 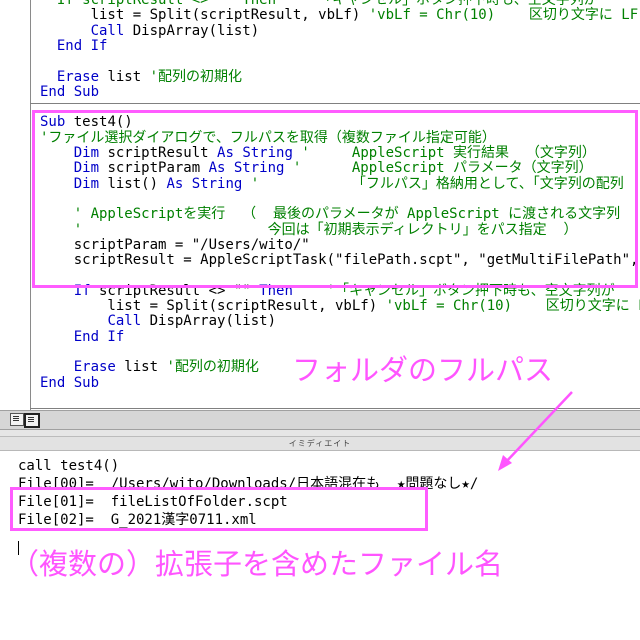 What do you see at coordinates (204, 183) in the screenshot?
I see `code-token: As String` at bounding box center [204, 183].